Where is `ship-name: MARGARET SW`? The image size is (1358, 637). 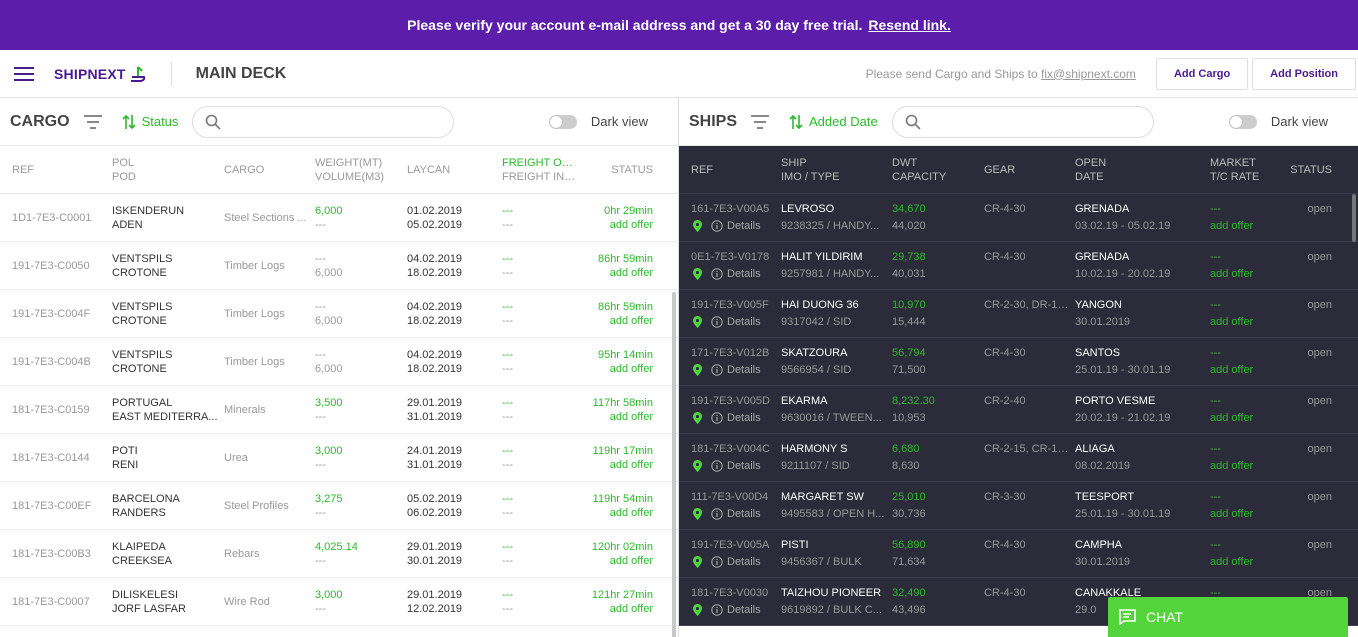 ship-name: MARGARET SW is located at coordinates (833, 497).